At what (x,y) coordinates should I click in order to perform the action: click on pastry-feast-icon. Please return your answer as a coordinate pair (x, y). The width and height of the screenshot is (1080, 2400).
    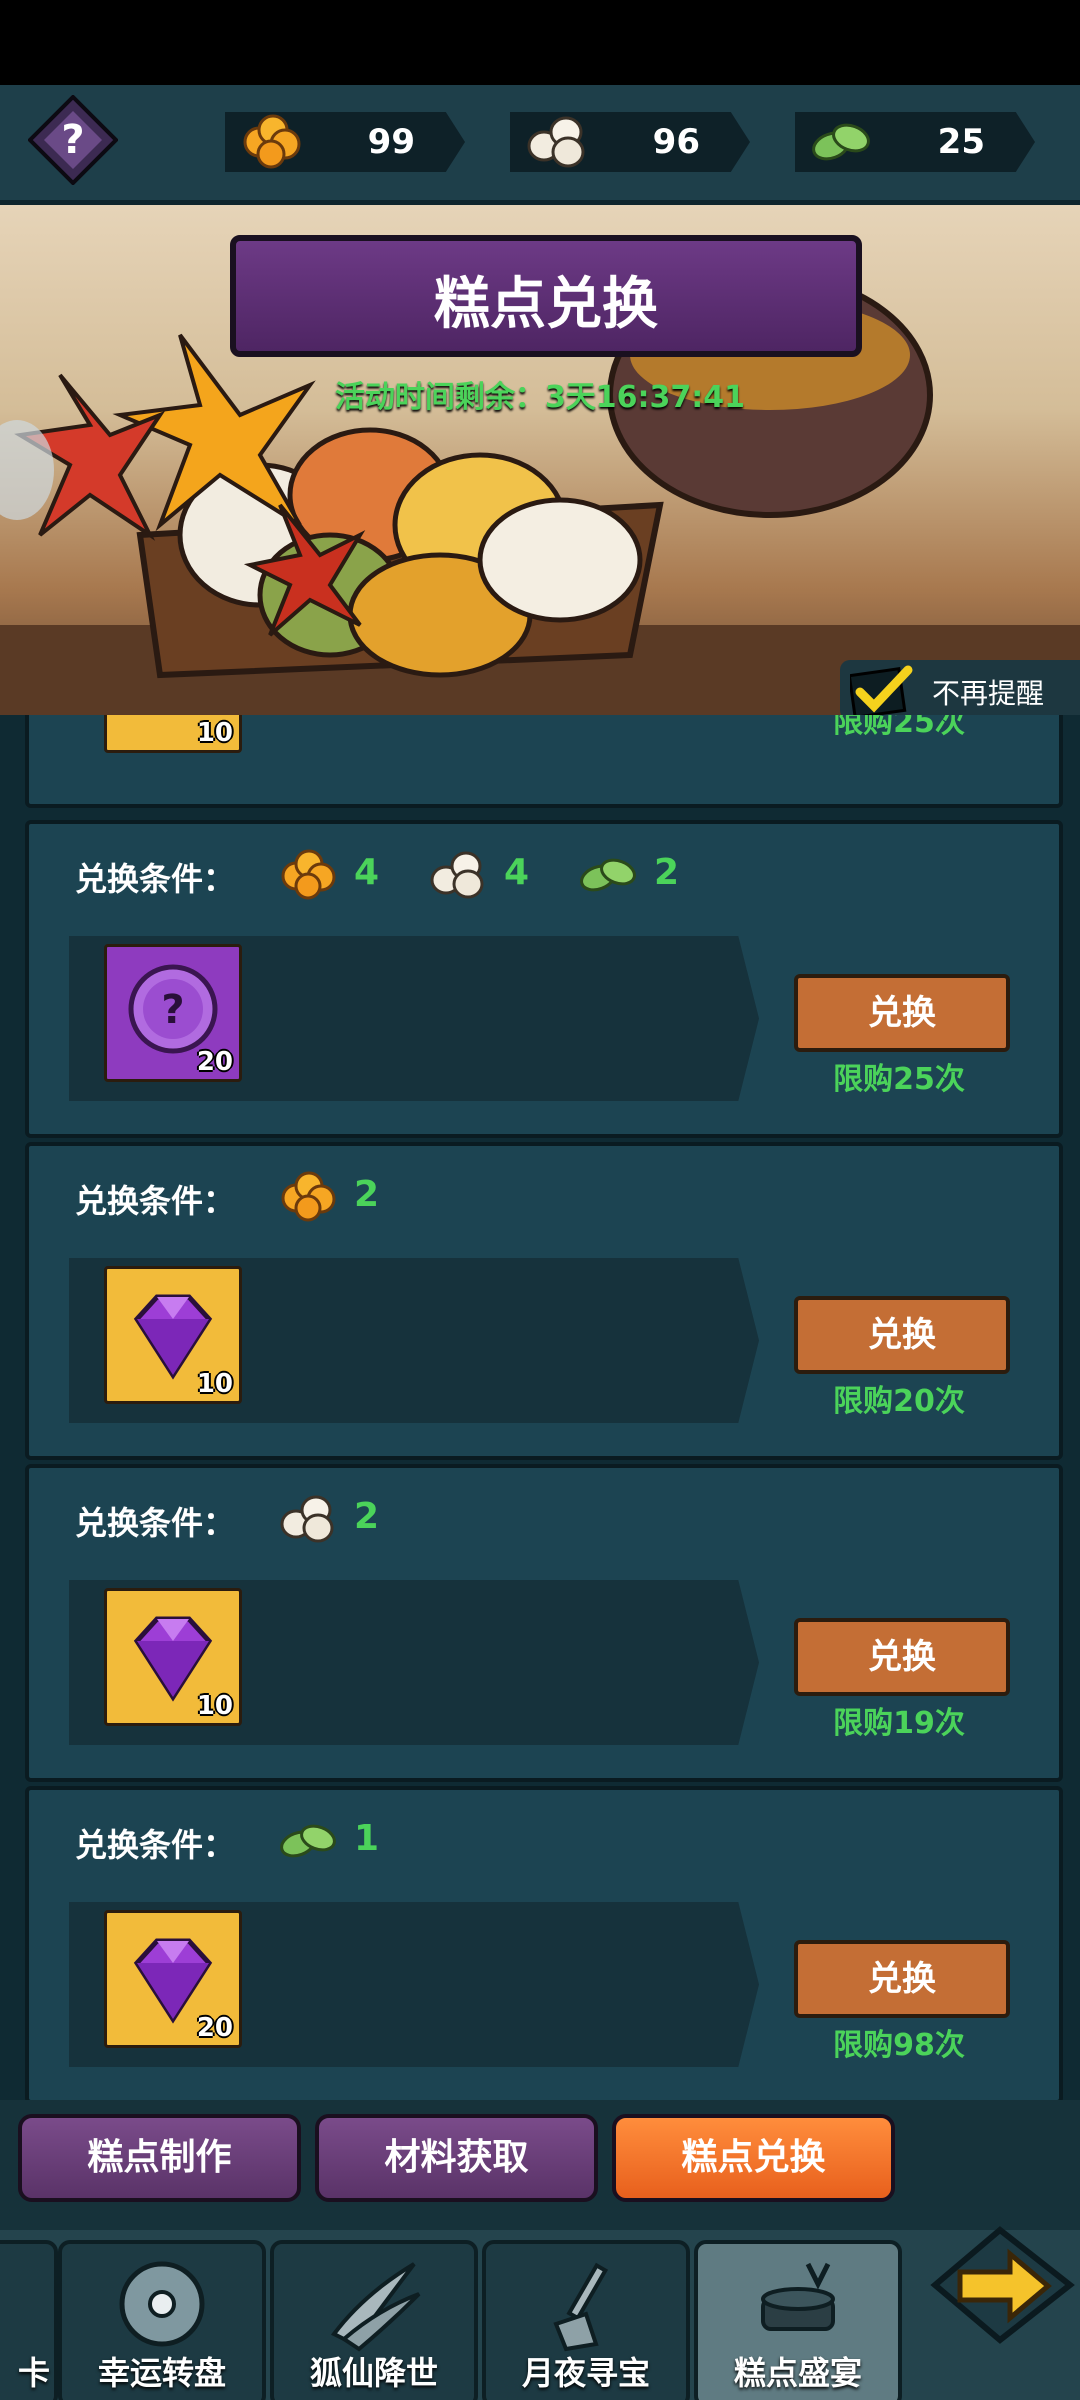
    Looking at the image, I should click on (798, 2296).